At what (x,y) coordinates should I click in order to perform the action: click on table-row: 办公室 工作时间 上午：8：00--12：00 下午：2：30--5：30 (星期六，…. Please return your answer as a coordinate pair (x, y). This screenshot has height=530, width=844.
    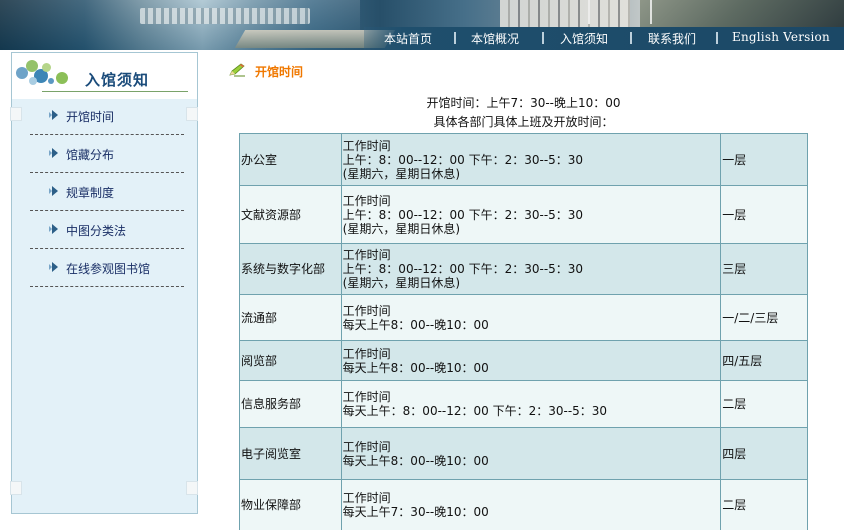
    Looking at the image, I should click on (523, 159).